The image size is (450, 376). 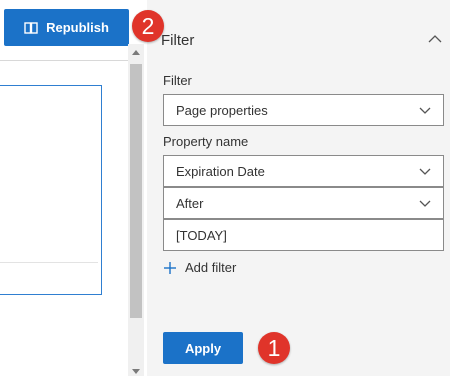 I want to click on filter-label: Filter, so click(x=177, y=80).